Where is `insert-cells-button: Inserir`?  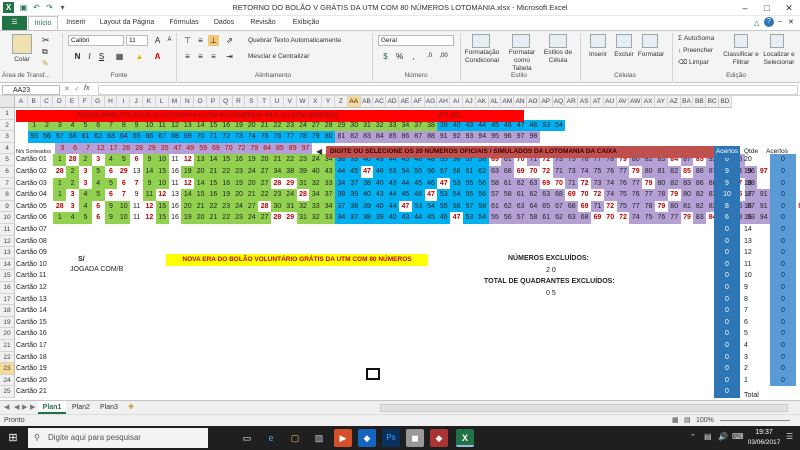 insert-cells-button: Inserir is located at coordinates (598, 55).